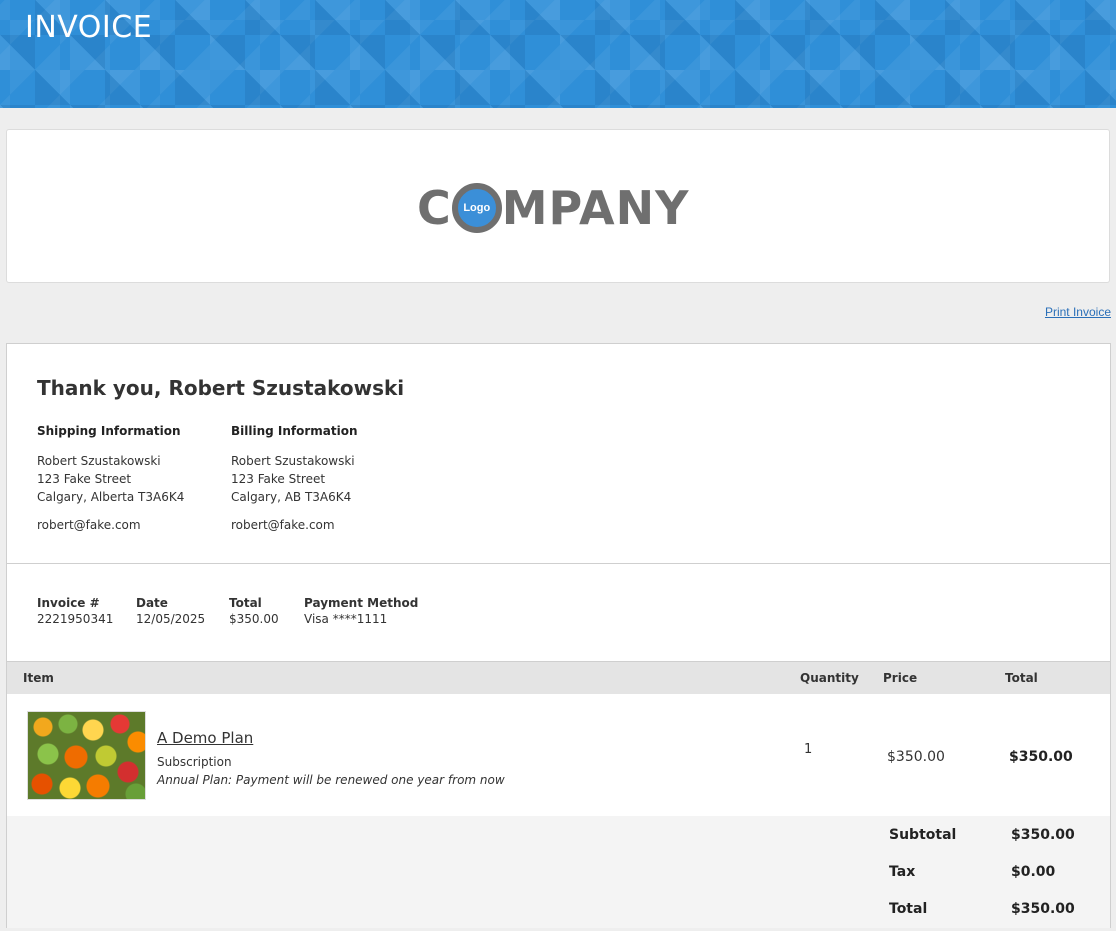 This screenshot has height=931, width=1116. What do you see at coordinates (361, 603) in the screenshot?
I see `payment-method-label: Payment Method` at bounding box center [361, 603].